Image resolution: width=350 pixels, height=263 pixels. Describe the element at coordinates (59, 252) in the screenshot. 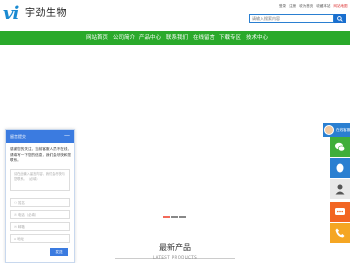

I see `send-button: 发送` at that location.